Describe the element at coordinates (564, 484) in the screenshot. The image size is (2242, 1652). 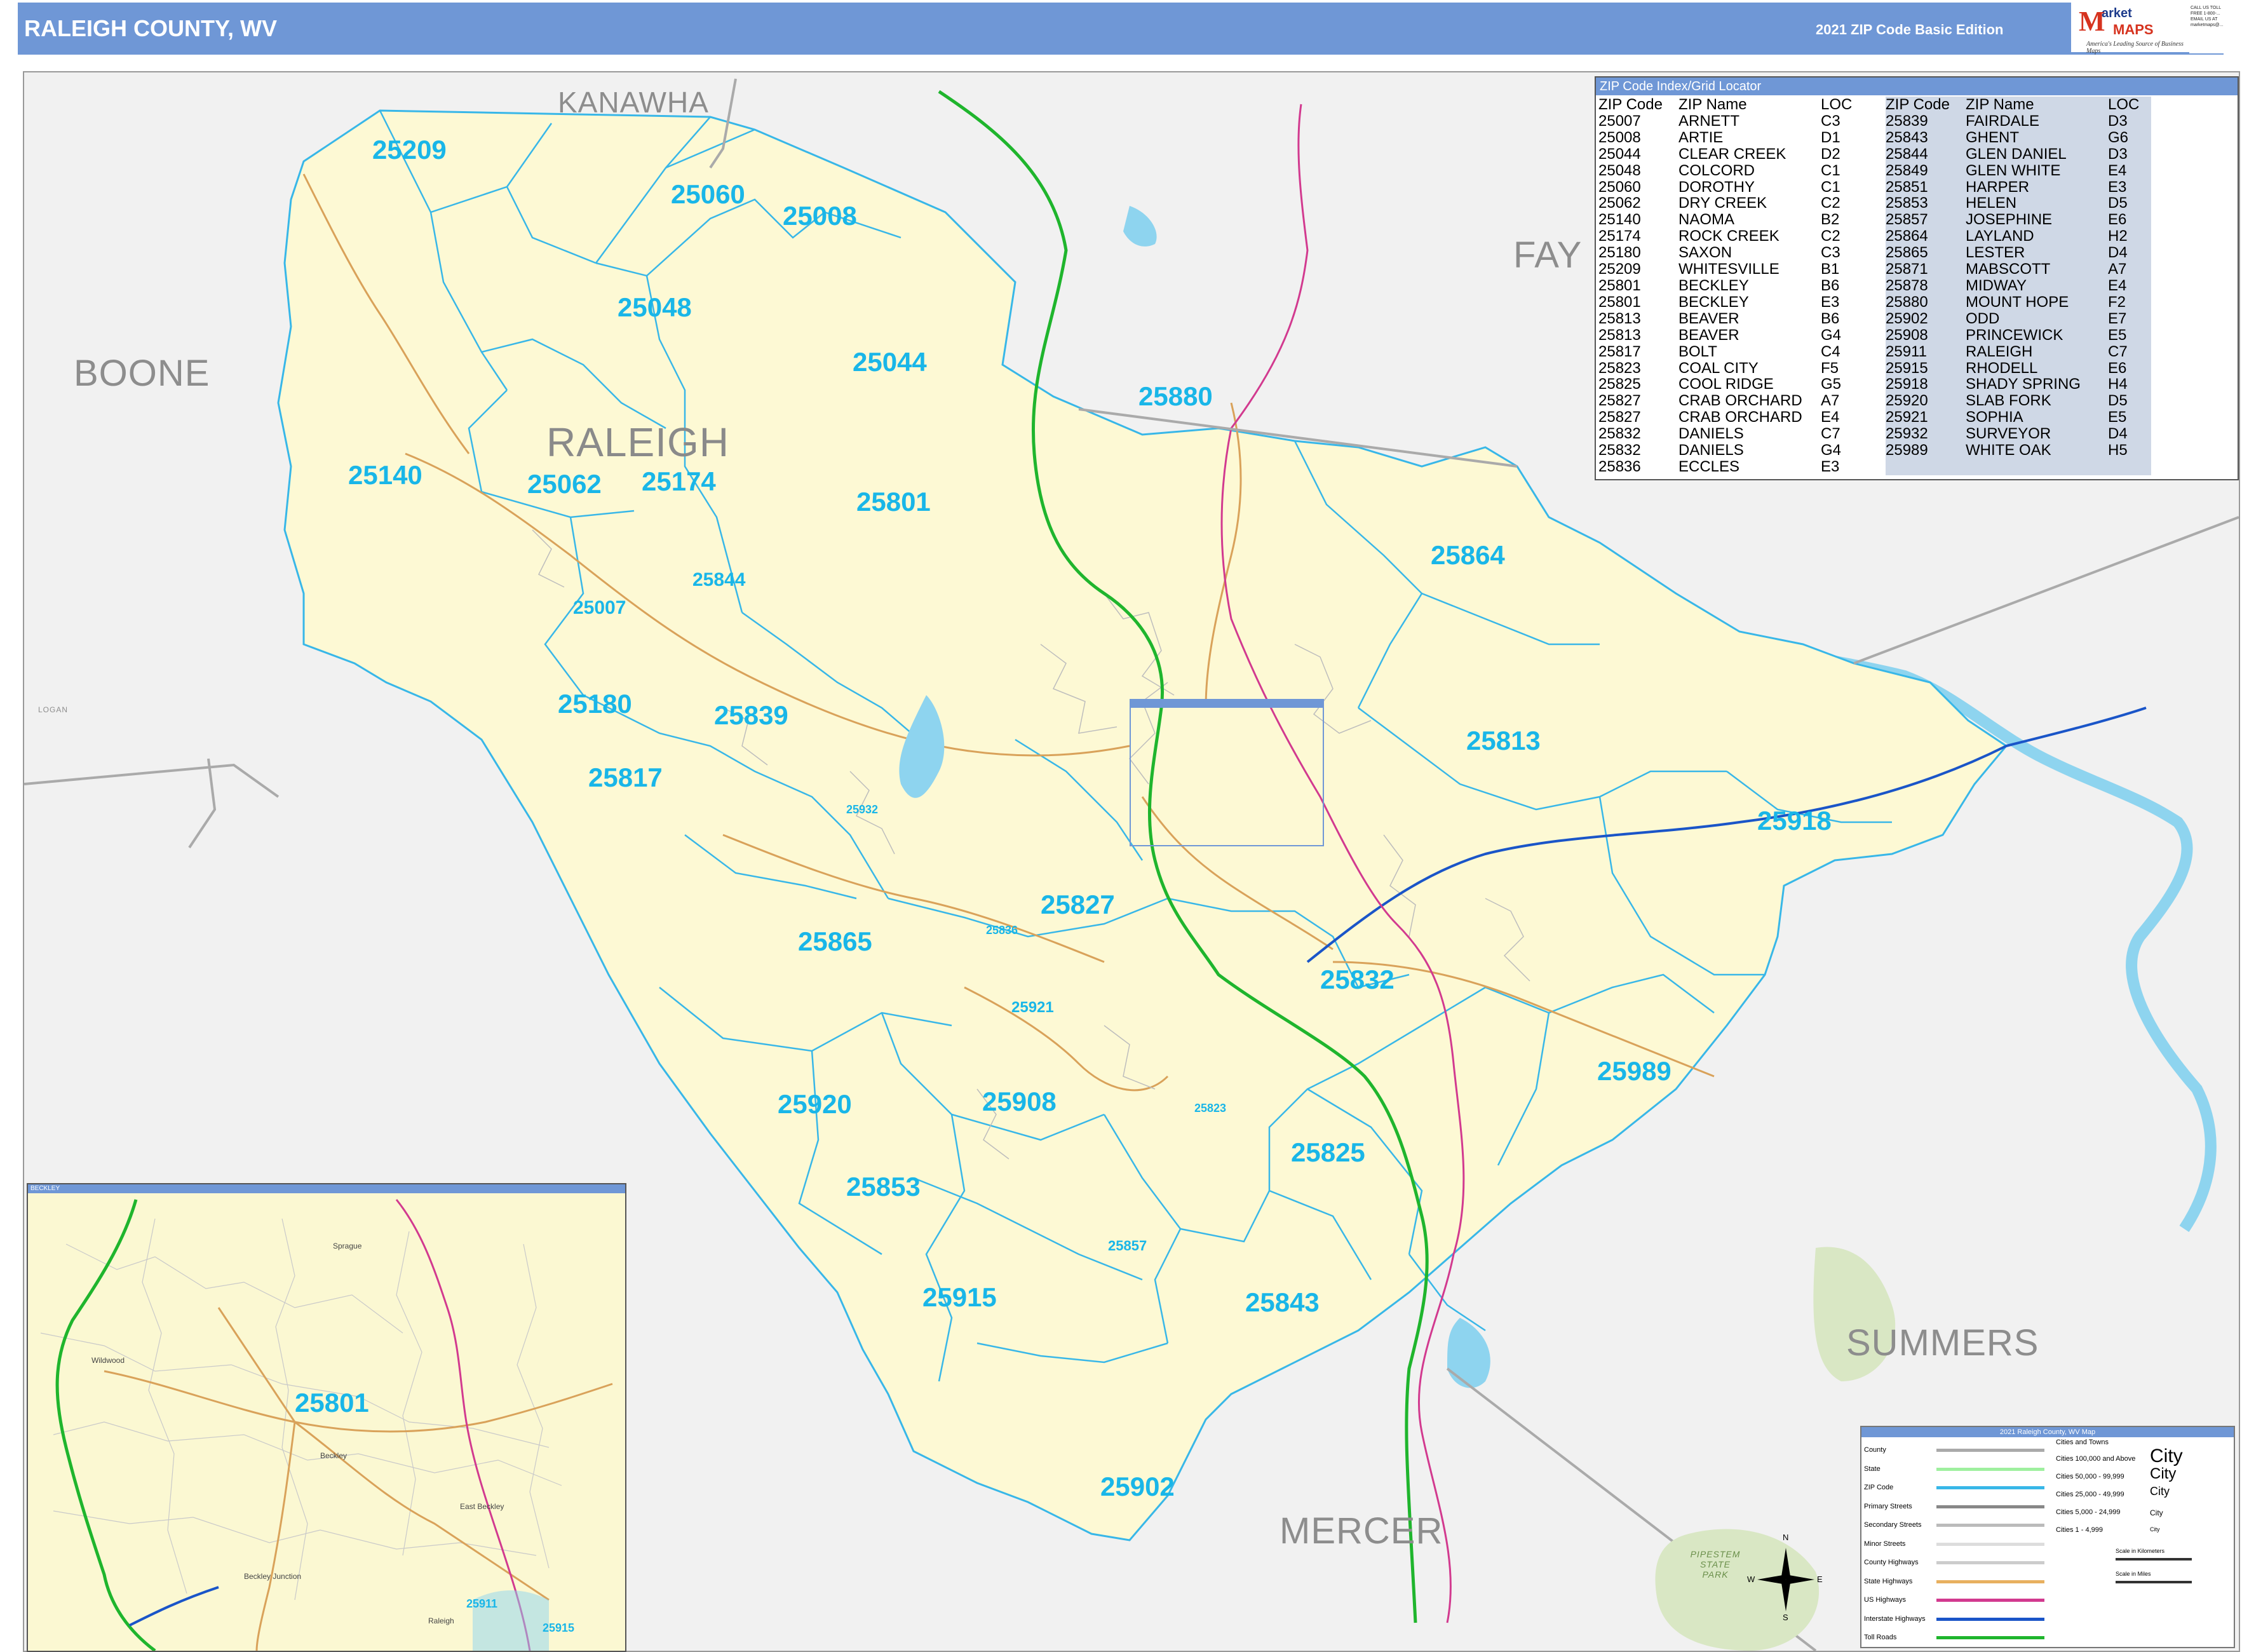
I see `zip-label: 25062` at that location.